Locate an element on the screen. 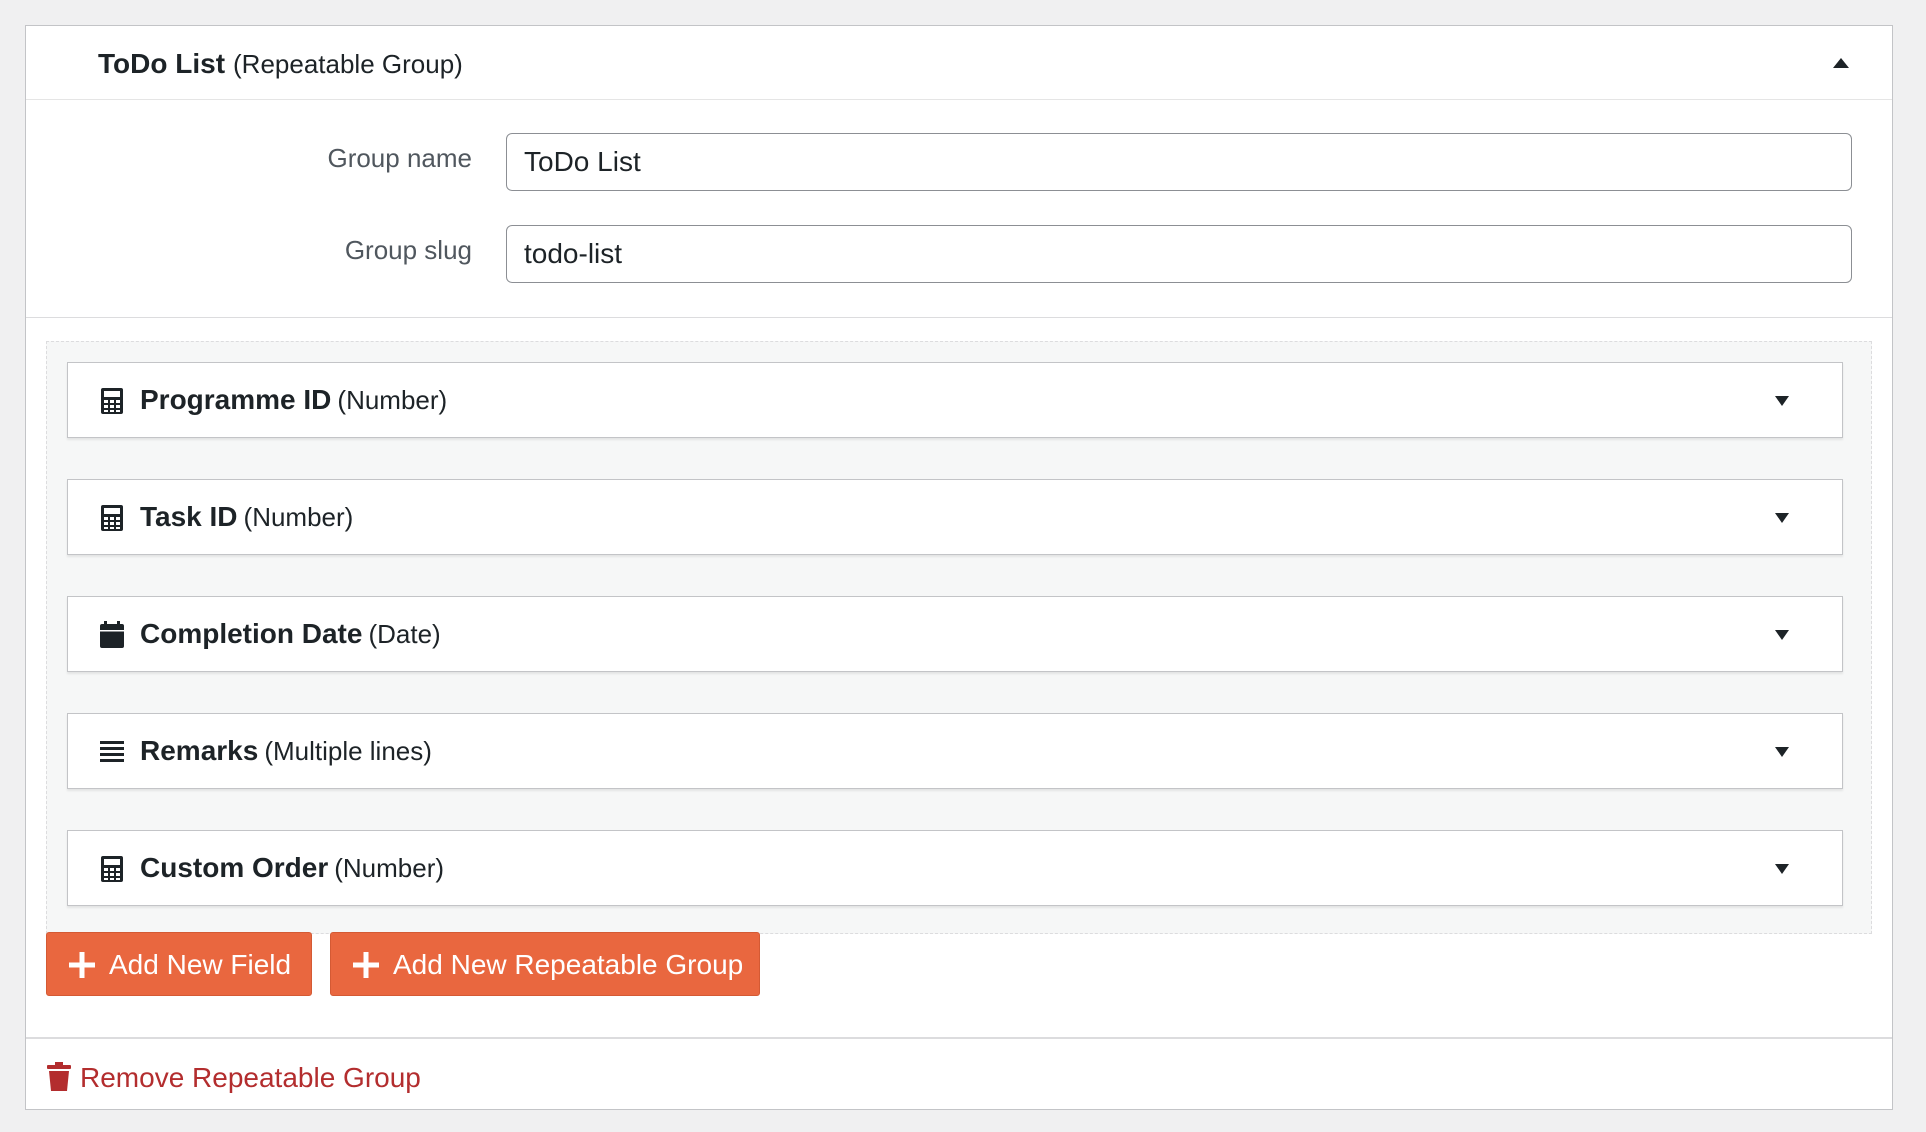 This screenshot has height=1132, width=1926. group-title-name: ToDo List is located at coordinates (162, 63).